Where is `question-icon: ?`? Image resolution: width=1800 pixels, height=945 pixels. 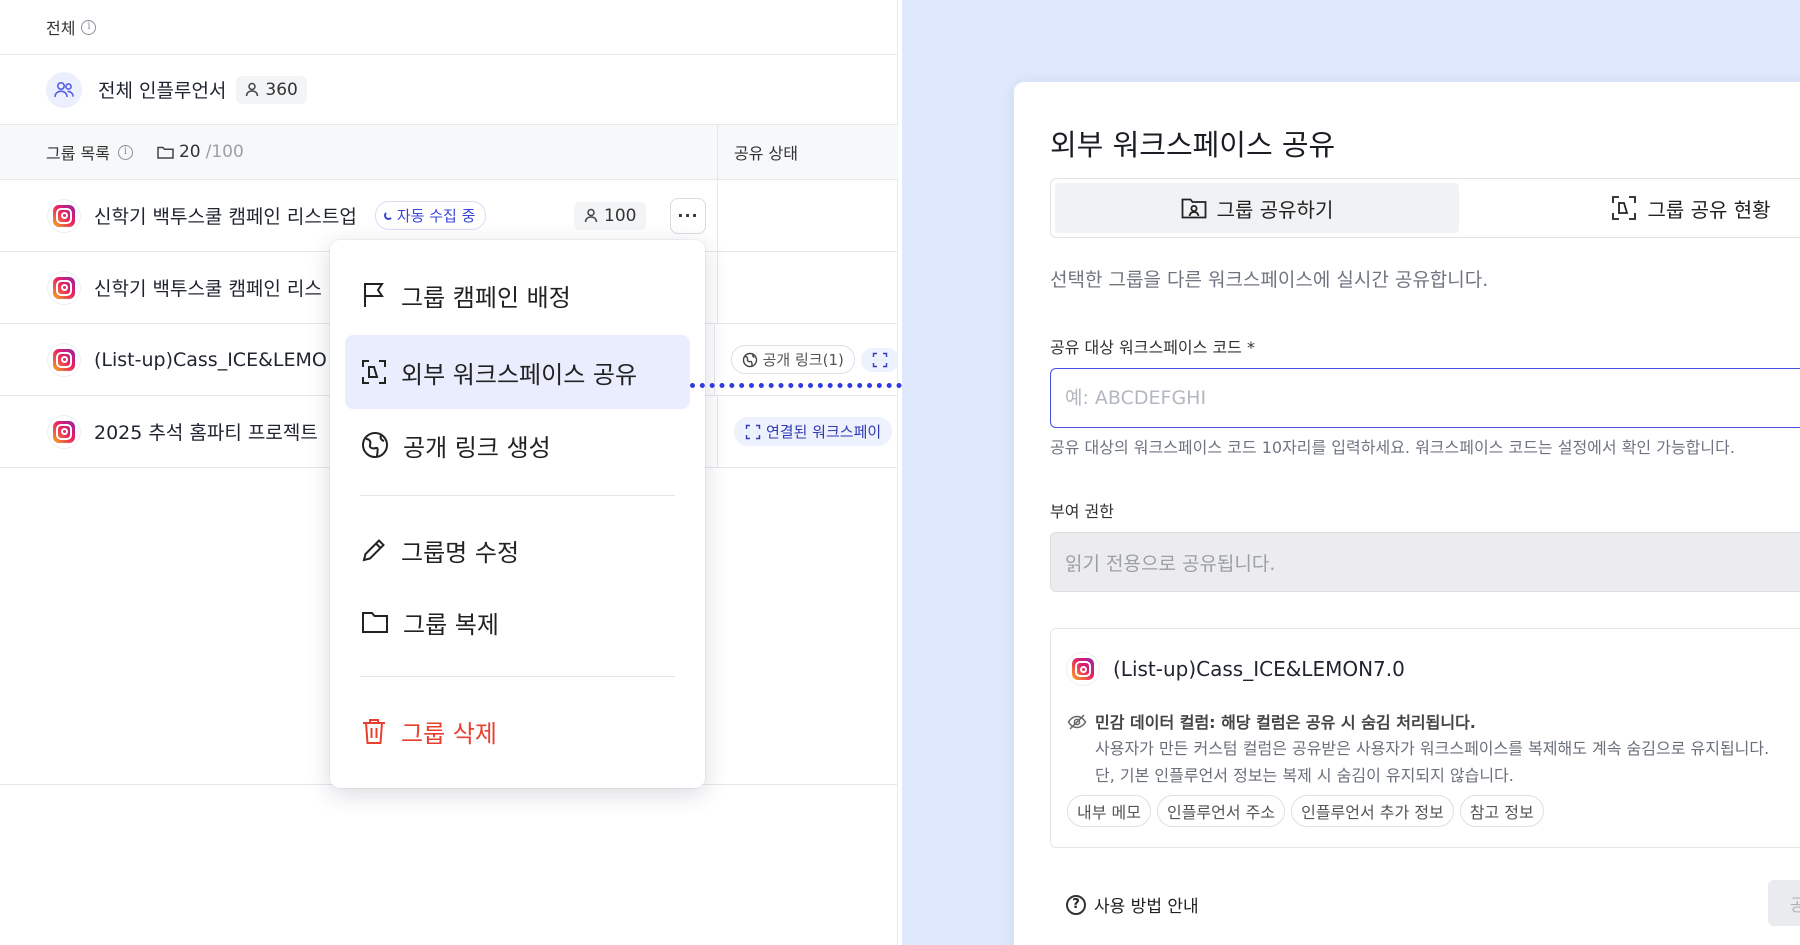
question-icon: ? is located at coordinates (1076, 904).